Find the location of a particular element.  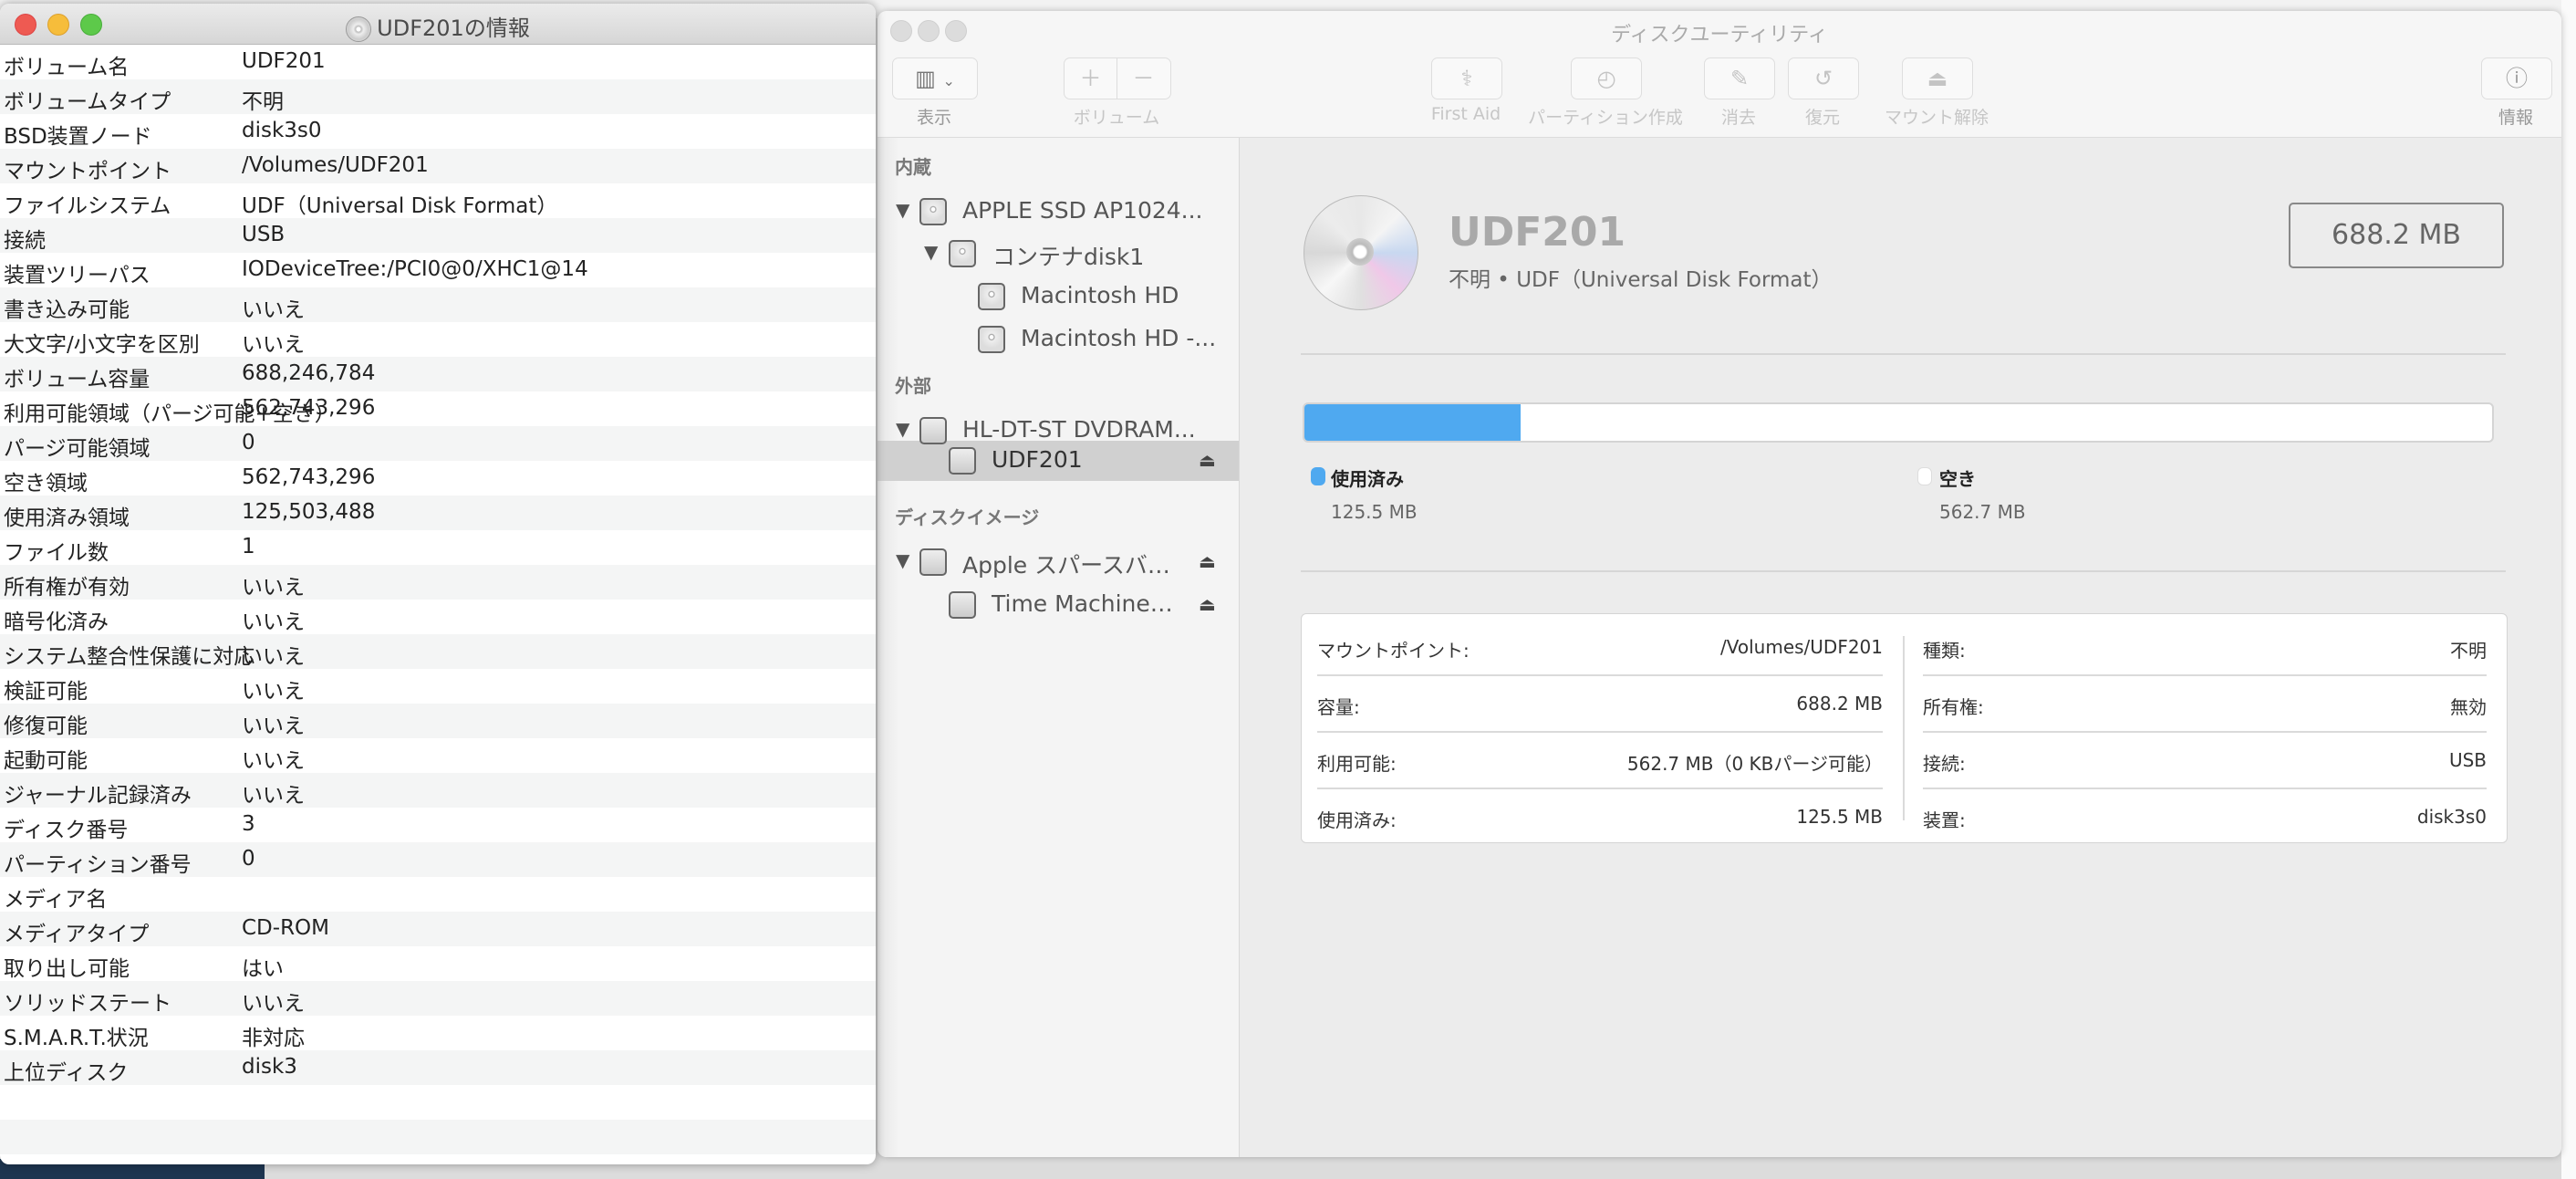

divider is located at coordinates (1904, 354).